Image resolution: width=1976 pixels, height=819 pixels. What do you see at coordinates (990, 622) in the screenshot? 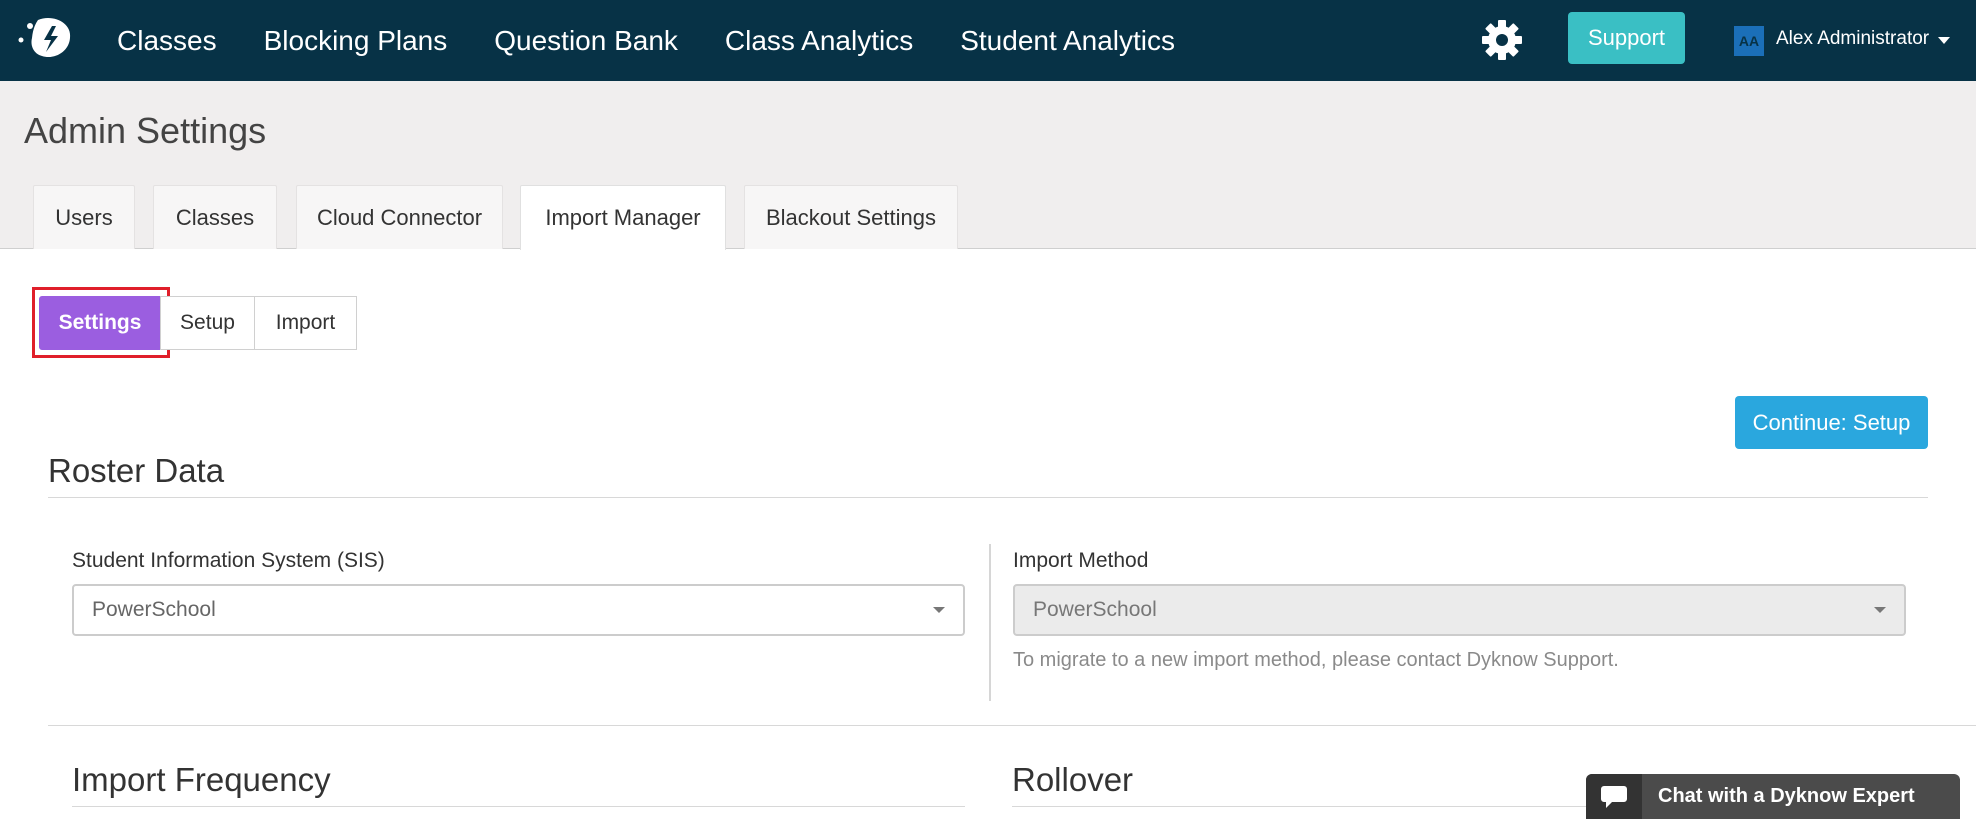
I see `column-divider` at bounding box center [990, 622].